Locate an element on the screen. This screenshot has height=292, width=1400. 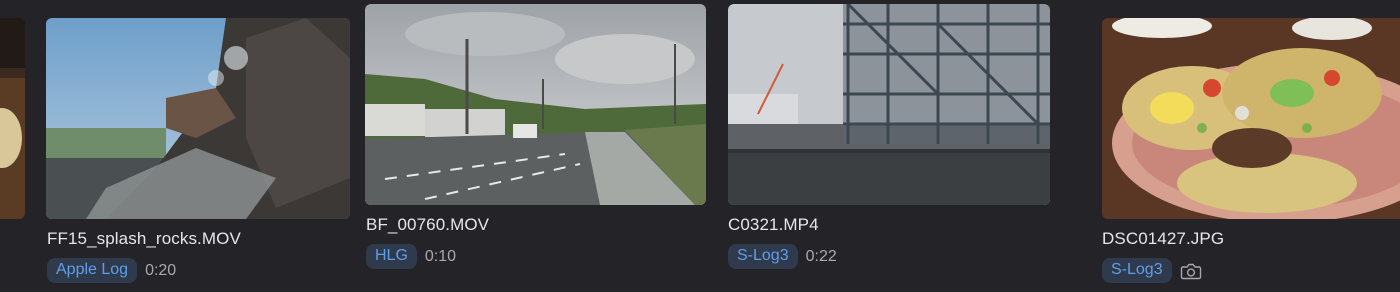
filename-label: FF15_splash_rocks.MOV is located at coordinates (144, 238).